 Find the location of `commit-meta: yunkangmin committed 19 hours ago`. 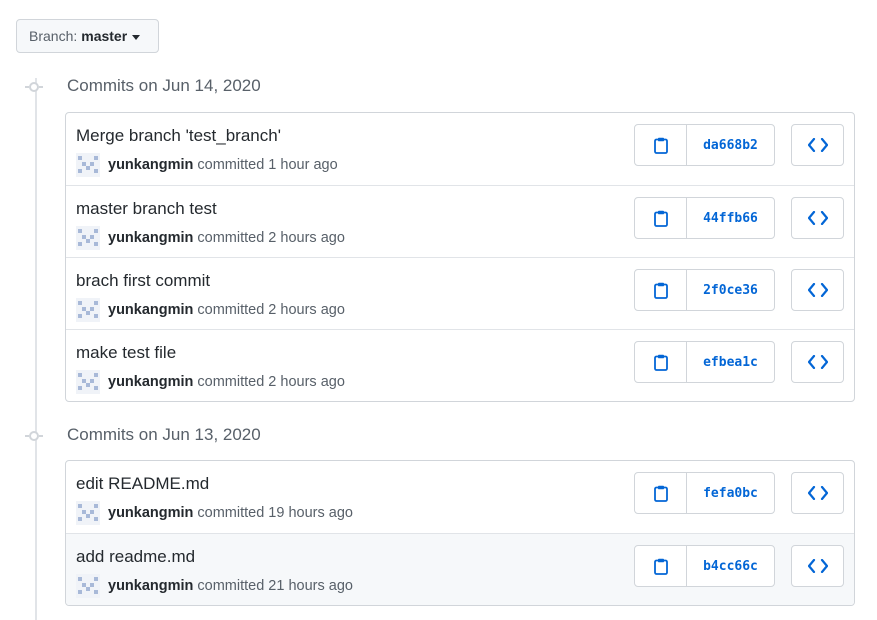

commit-meta: yunkangmin committed 19 hours ago is located at coordinates (214, 513).